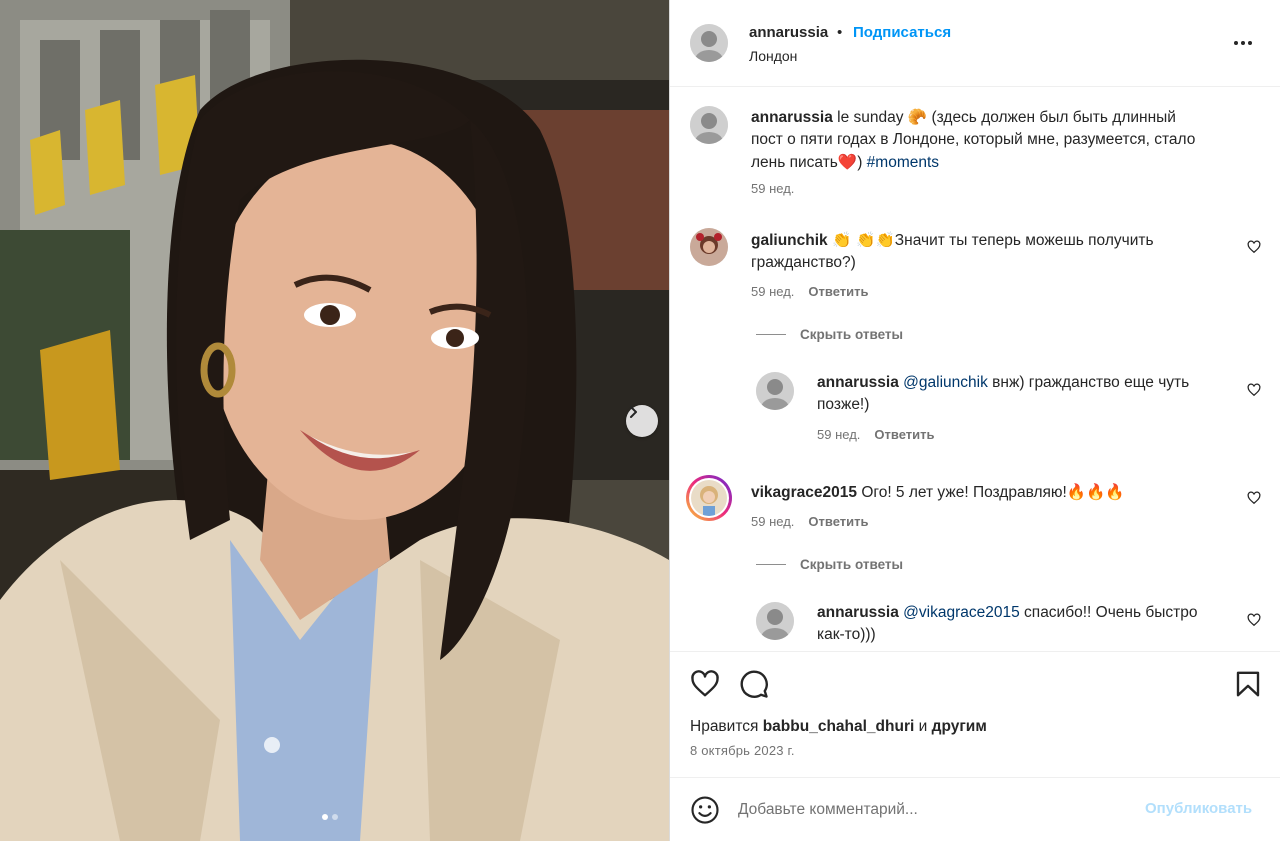 This screenshot has height=841, width=1280. Describe the element at coordinates (709, 498) in the screenshot. I see `story-ring-avatar` at that location.